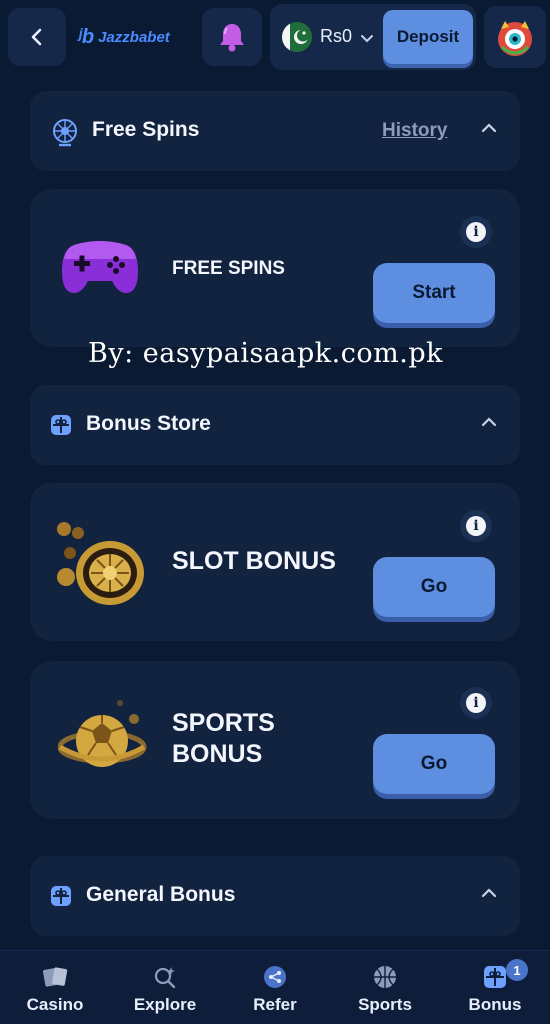 The image size is (550, 1024). I want to click on pakistan-flag-icon, so click(297, 37).